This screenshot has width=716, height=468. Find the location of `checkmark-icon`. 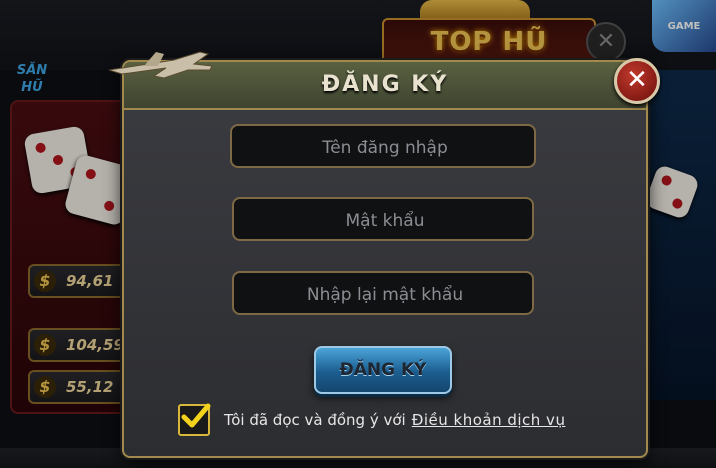

checkmark-icon is located at coordinates (196, 415).